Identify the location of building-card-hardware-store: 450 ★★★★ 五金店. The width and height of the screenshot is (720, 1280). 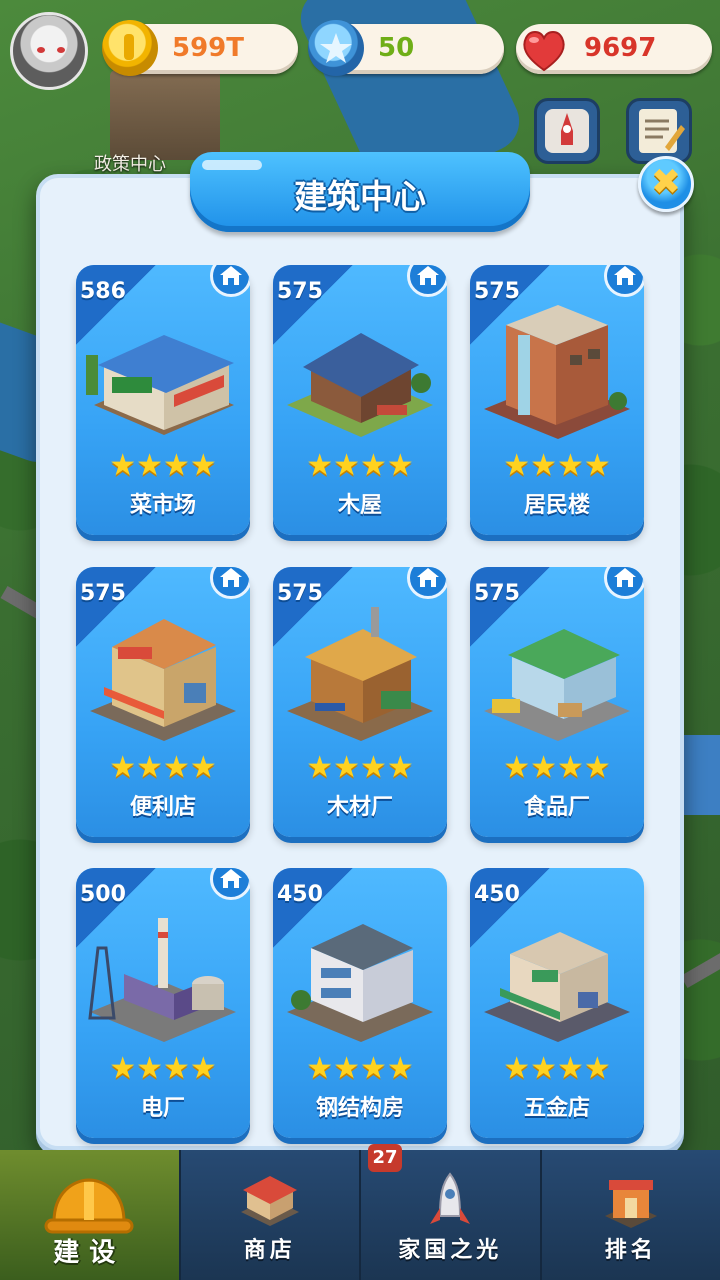
(557, 1003).